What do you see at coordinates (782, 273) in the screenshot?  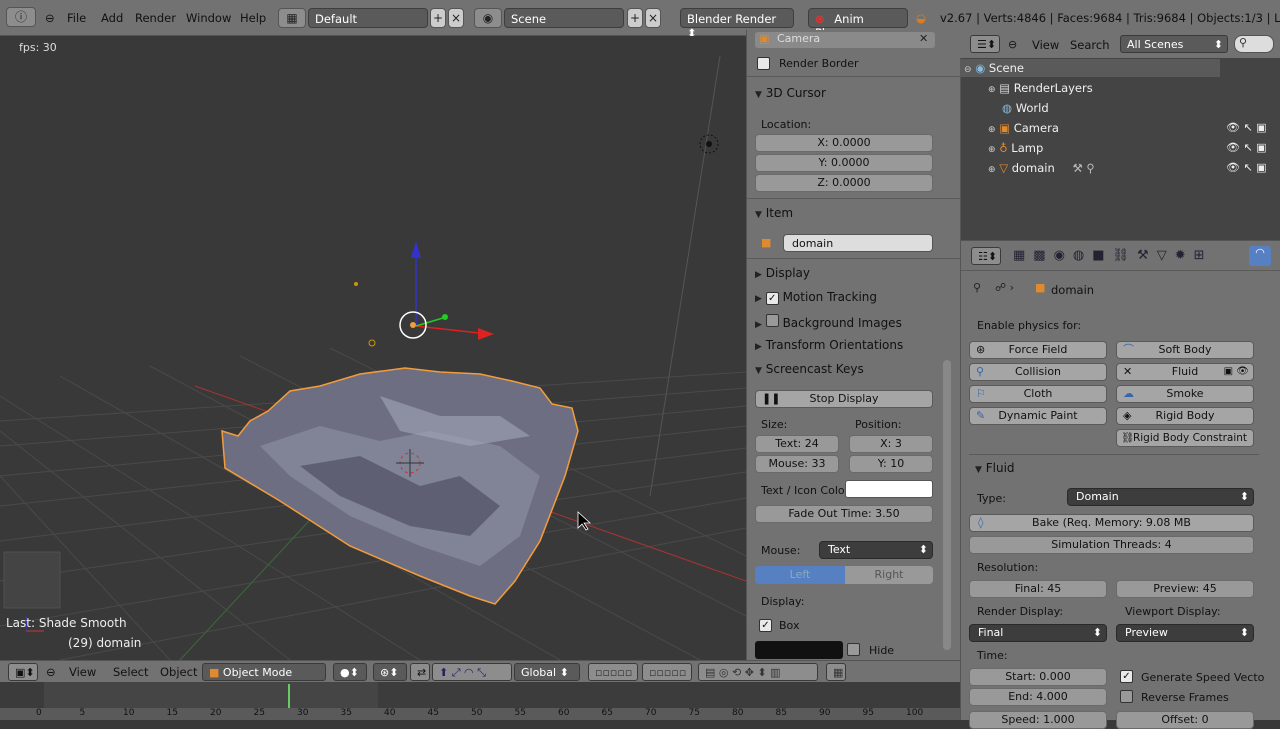 I see `display-panel-header: ▶ Display` at bounding box center [782, 273].